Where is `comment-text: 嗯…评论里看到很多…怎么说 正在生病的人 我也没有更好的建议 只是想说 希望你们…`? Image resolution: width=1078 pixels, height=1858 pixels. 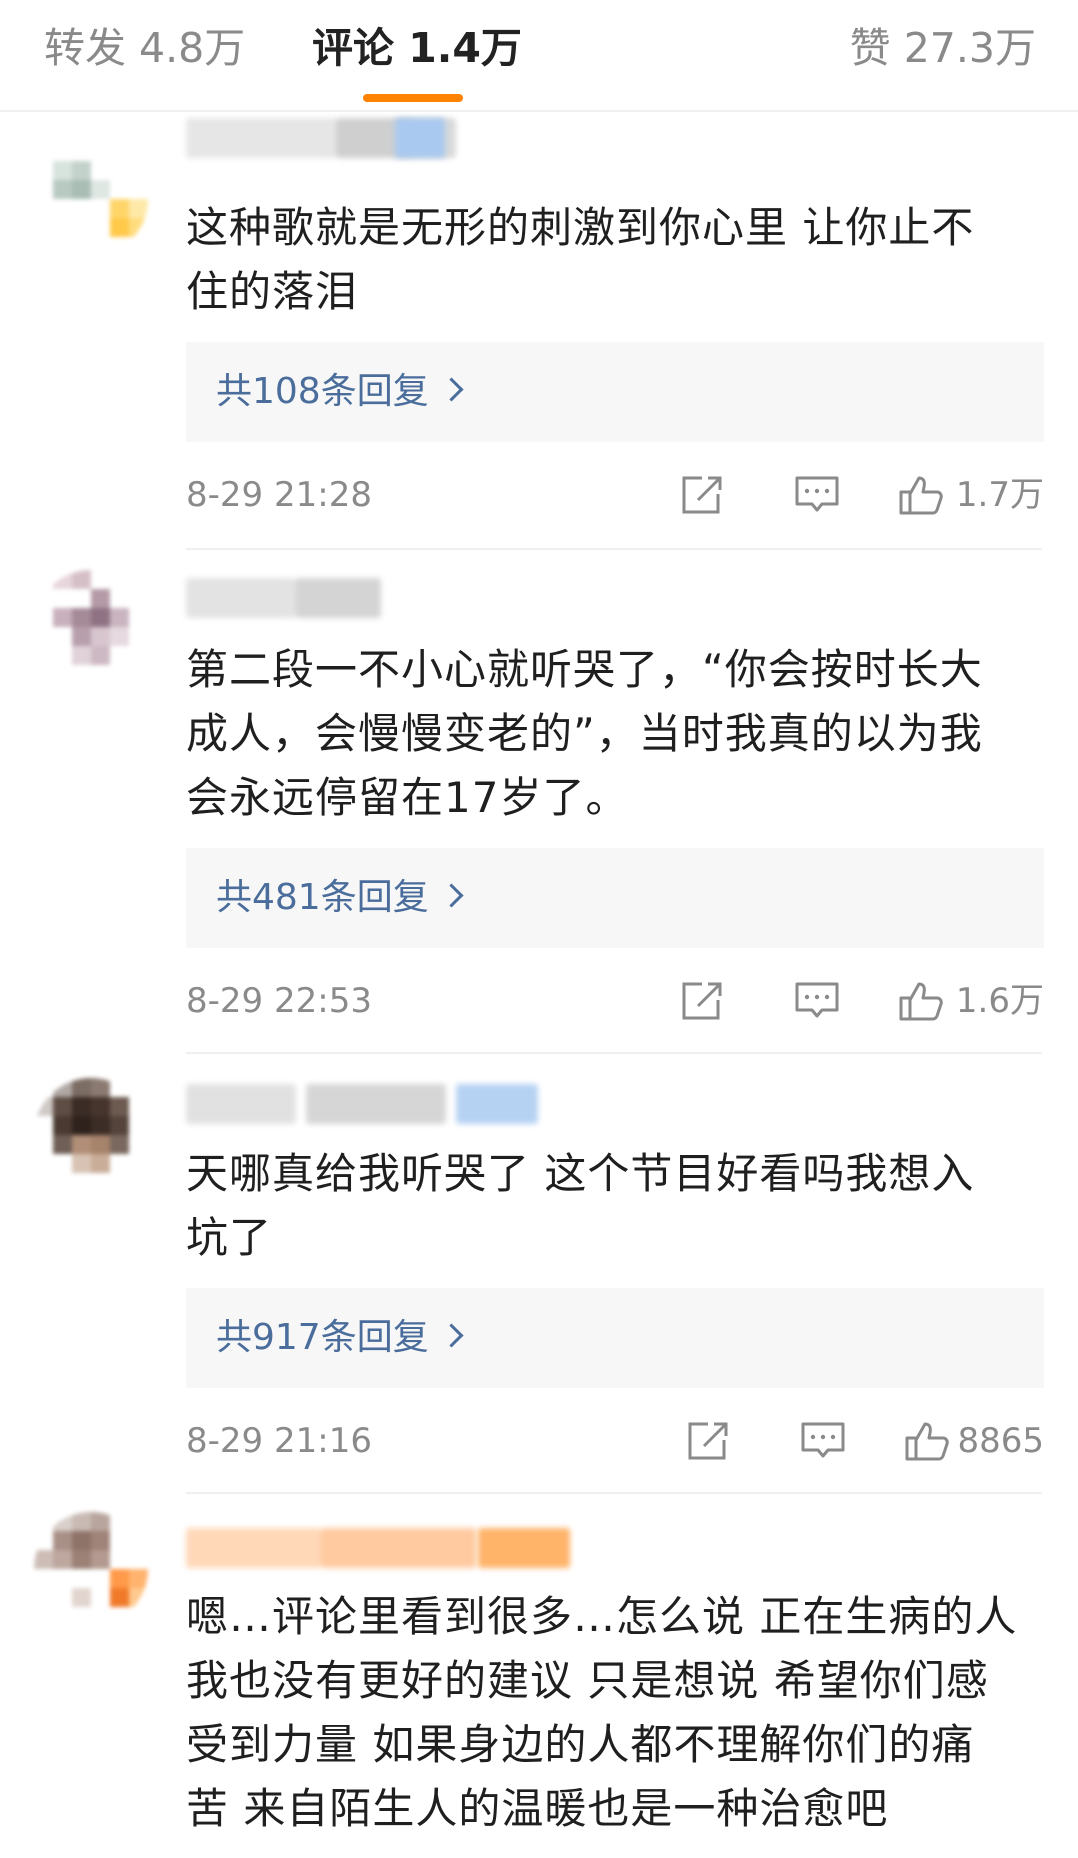 comment-text: 嗯…评论里看到很多…怎么说 正在生病的人 我也没有更好的建议 只是想说 希望你们… is located at coordinates (602, 1712).